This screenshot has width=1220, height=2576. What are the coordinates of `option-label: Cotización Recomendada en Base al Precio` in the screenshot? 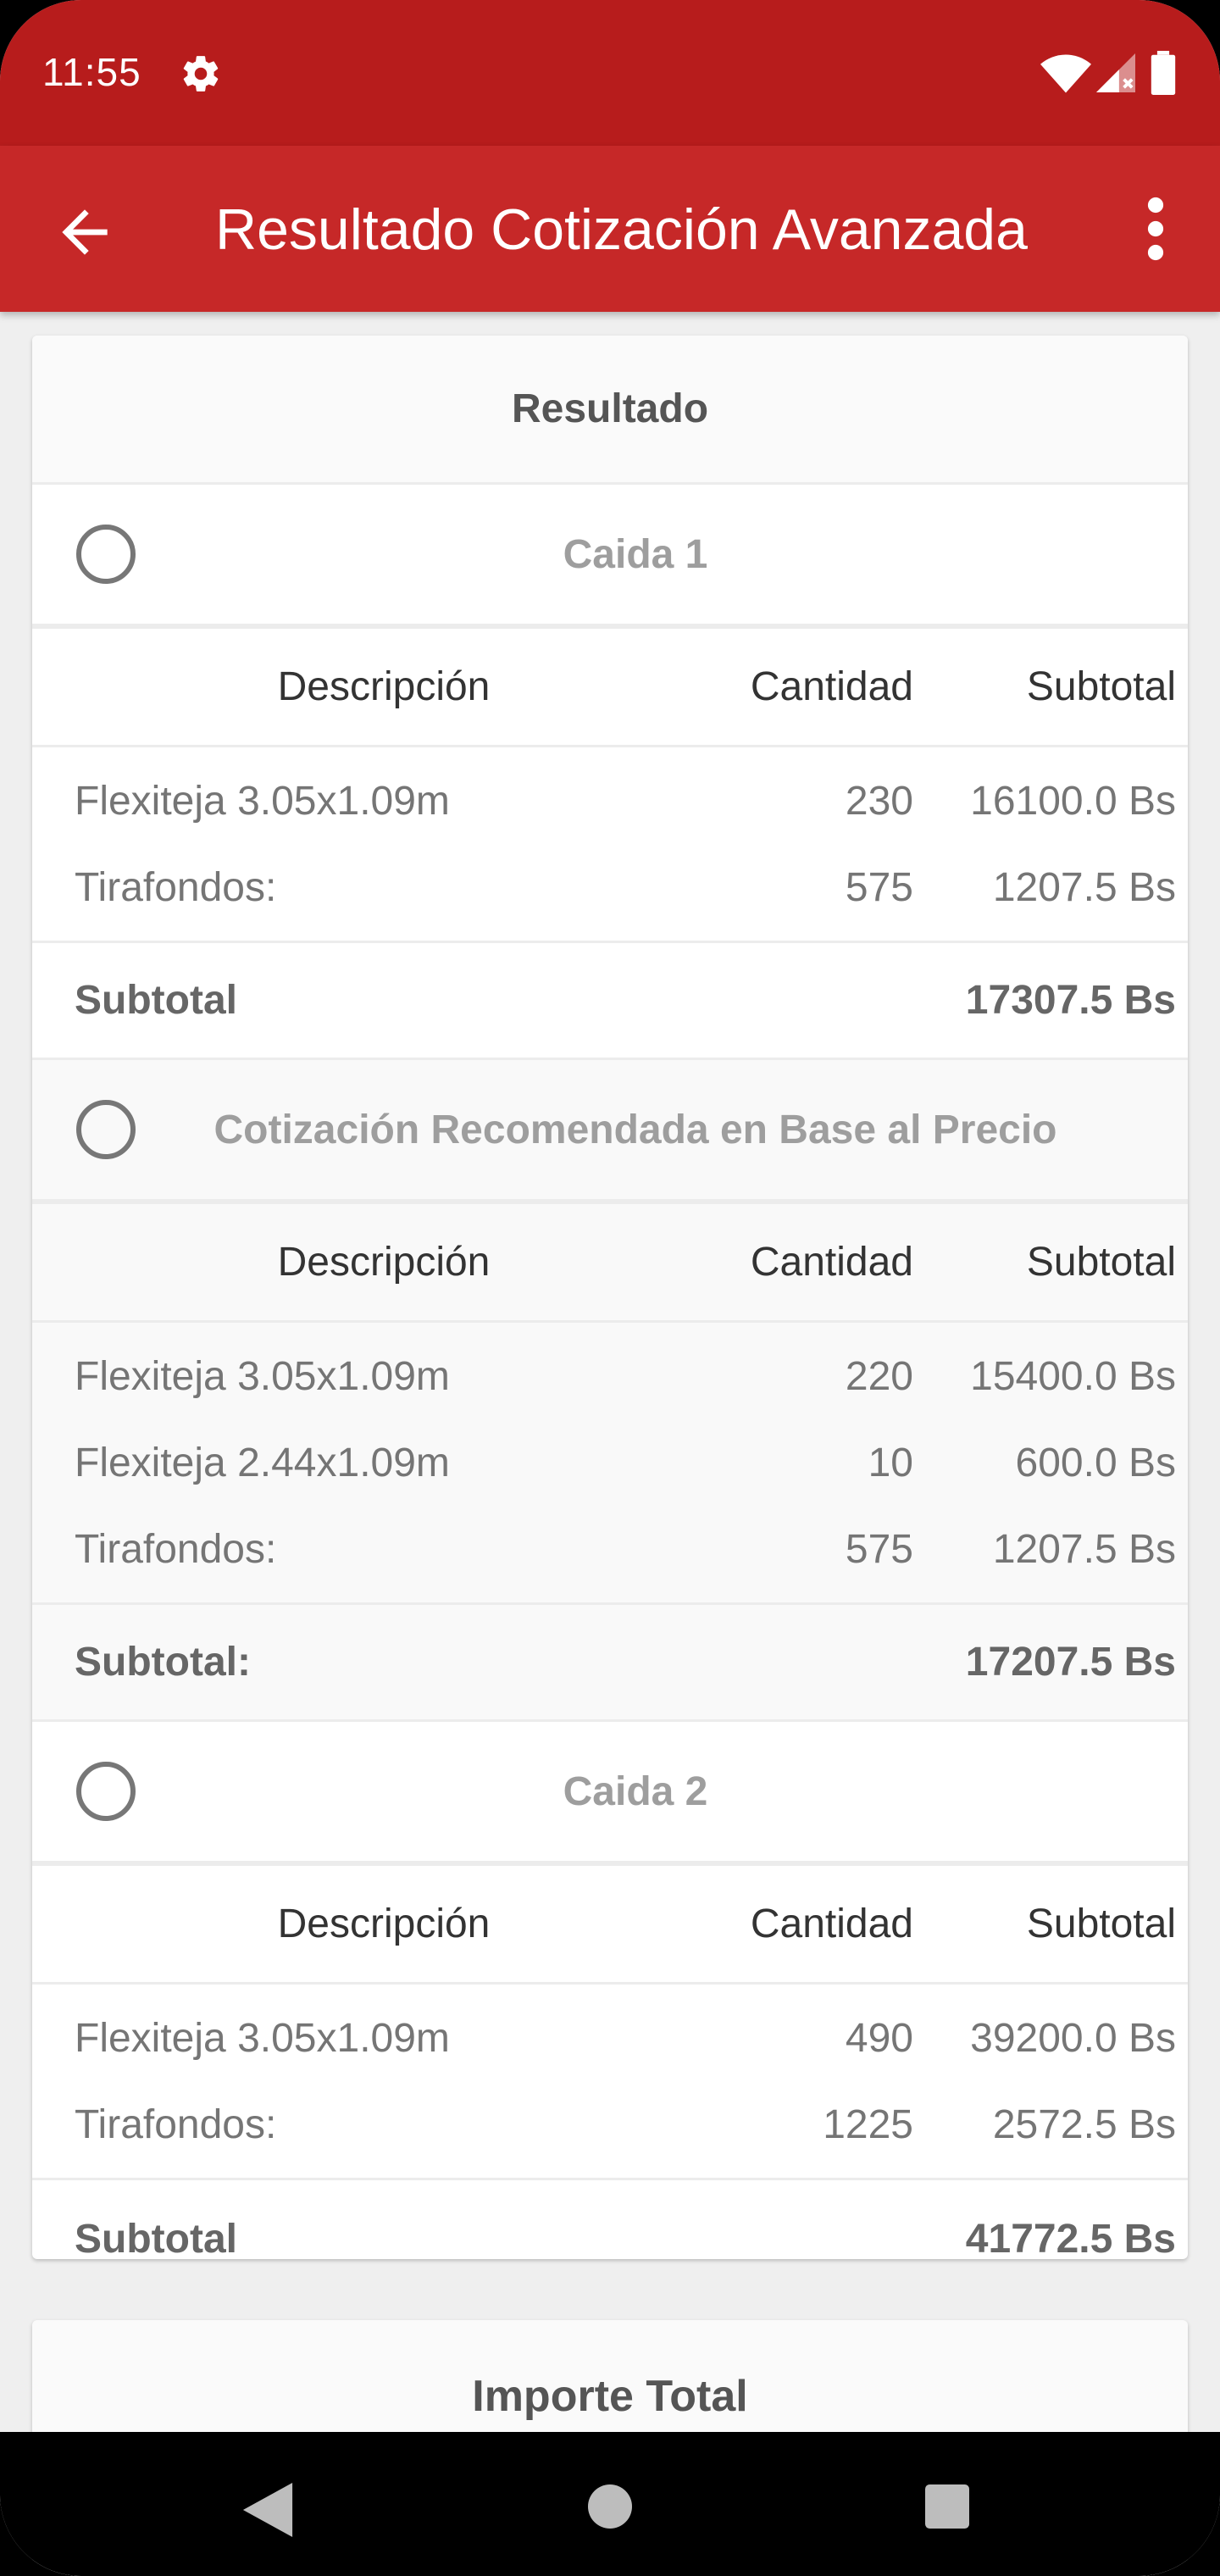 It's located at (635, 1129).